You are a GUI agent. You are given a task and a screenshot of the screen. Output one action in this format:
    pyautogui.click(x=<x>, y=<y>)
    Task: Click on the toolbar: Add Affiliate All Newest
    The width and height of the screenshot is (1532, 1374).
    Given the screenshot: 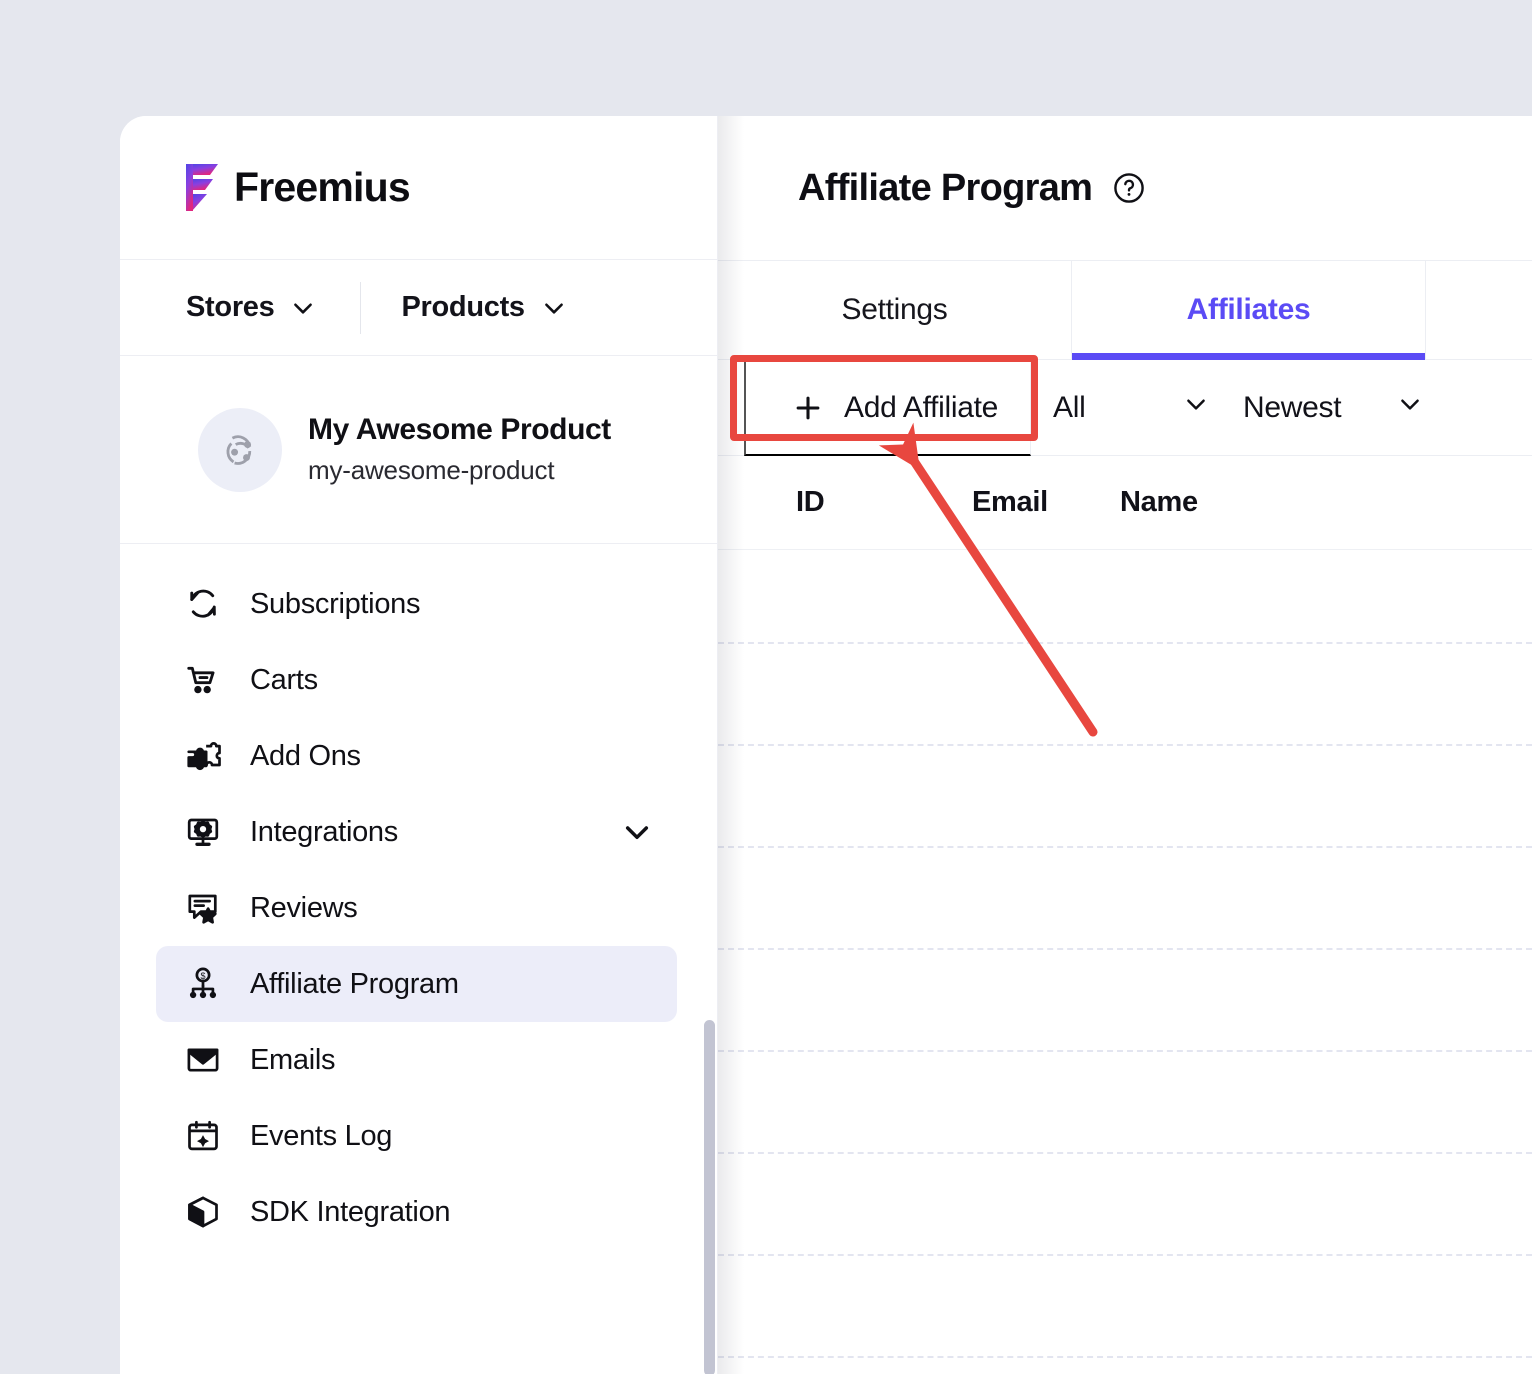 What is the action you would take?
    pyautogui.click(x=1125, y=407)
    